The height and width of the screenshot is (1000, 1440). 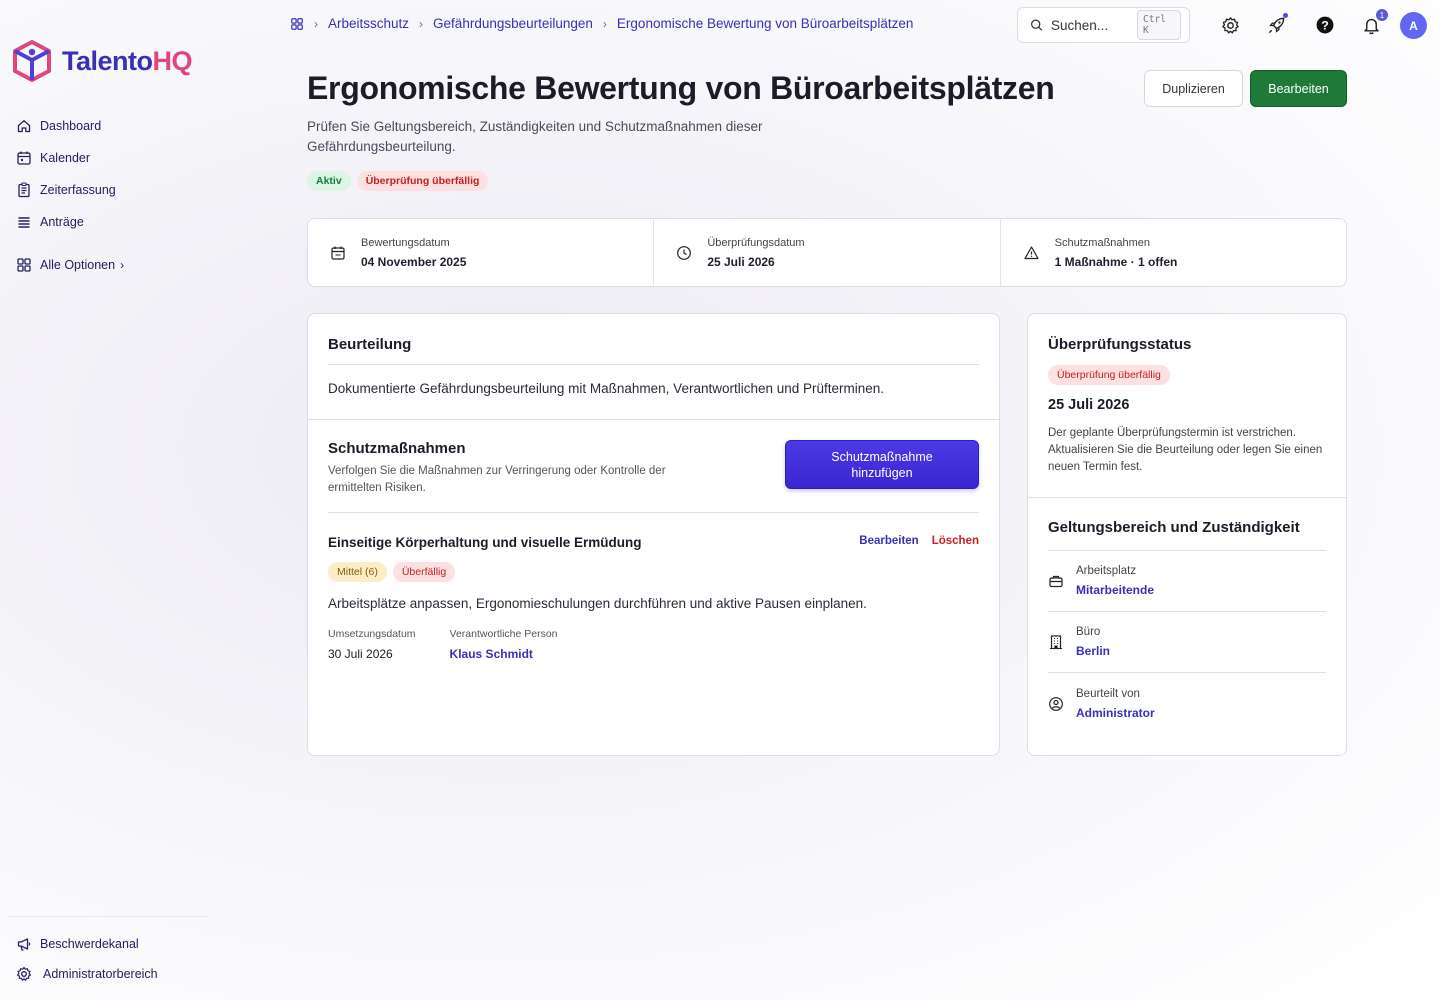 I want to click on stat-label: Schutzmaßnahmen, so click(x=1102, y=242).